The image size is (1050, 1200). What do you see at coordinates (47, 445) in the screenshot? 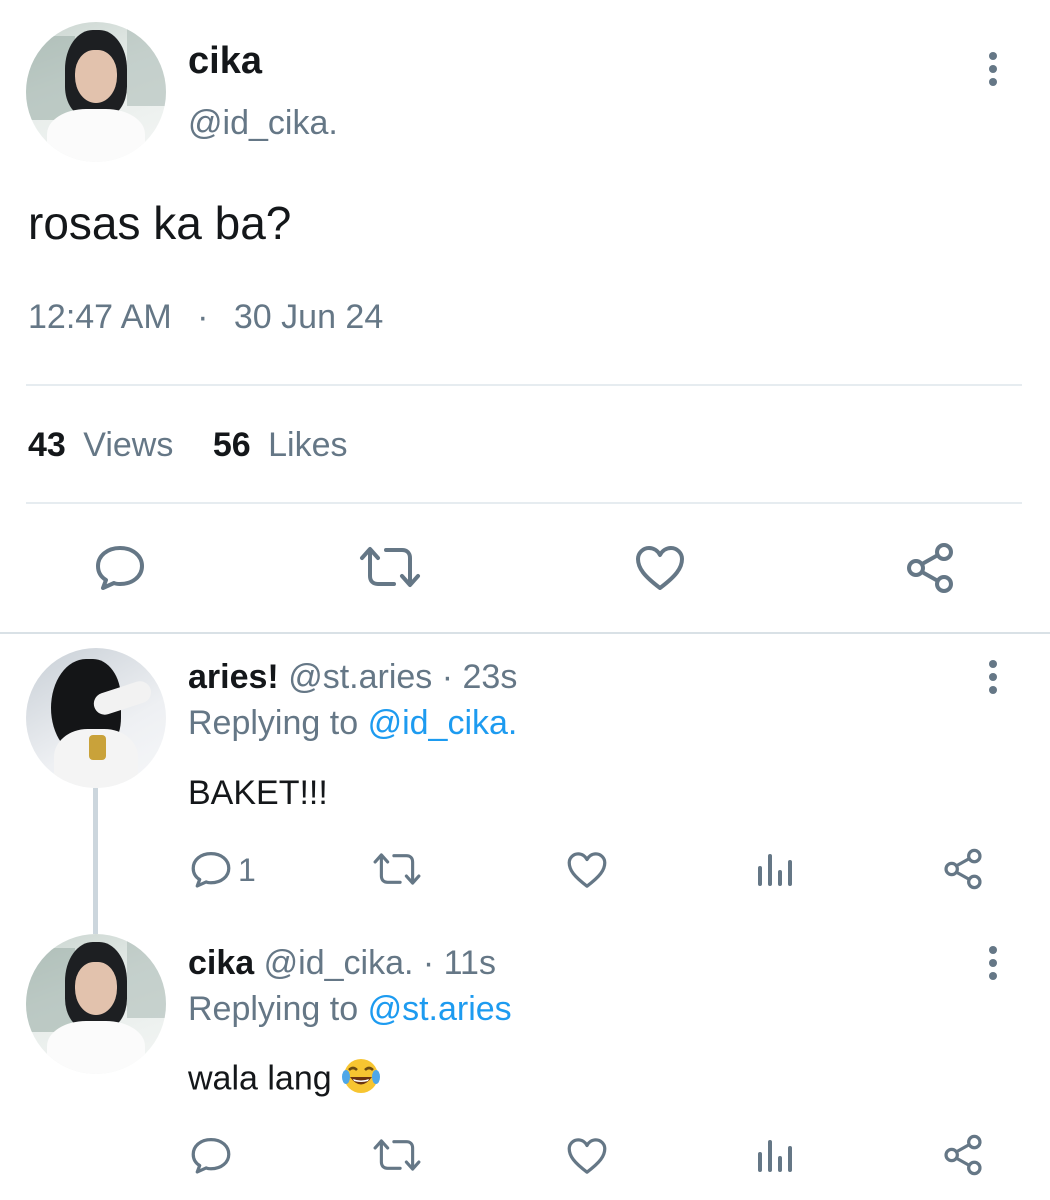
I see `views-count: 43` at bounding box center [47, 445].